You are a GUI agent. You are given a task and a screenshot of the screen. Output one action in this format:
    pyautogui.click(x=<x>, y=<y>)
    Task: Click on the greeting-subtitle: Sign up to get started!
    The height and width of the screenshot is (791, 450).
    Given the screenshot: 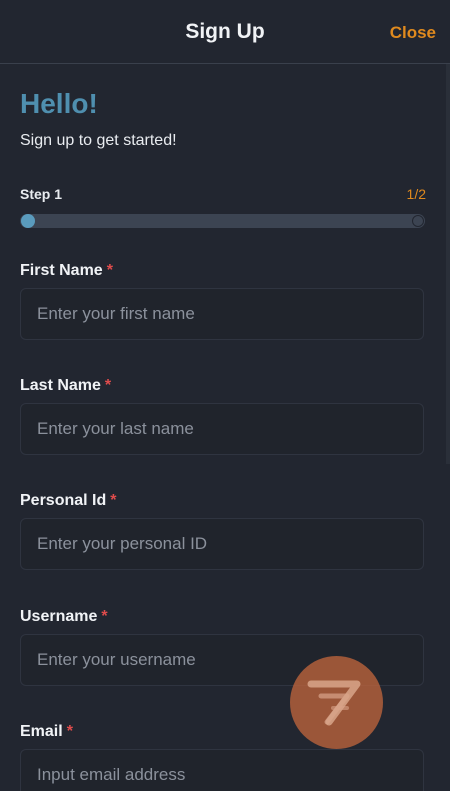 What is the action you would take?
    pyautogui.click(x=98, y=140)
    